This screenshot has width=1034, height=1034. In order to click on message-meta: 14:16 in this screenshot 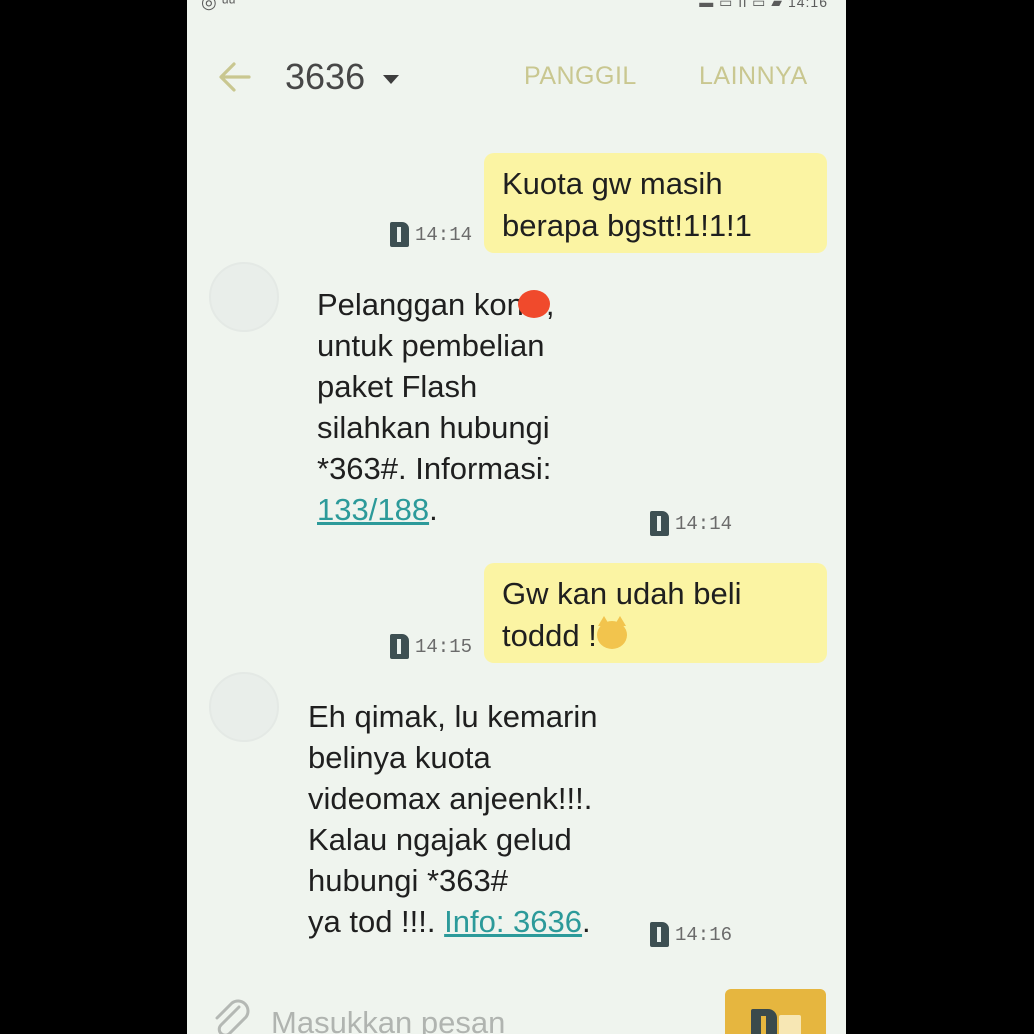, I will do `click(691, 934)`.